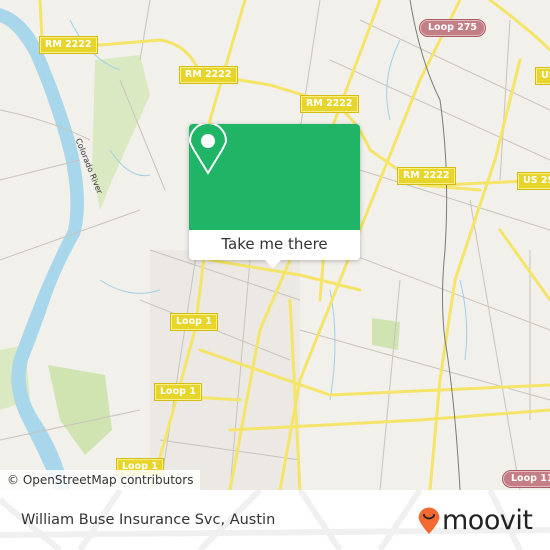 The image size is (550, 550). What do you see at coordinates (429, 520) in the screenshot?
I see `moovit-pin-icon` at bounding box center [429, 520].